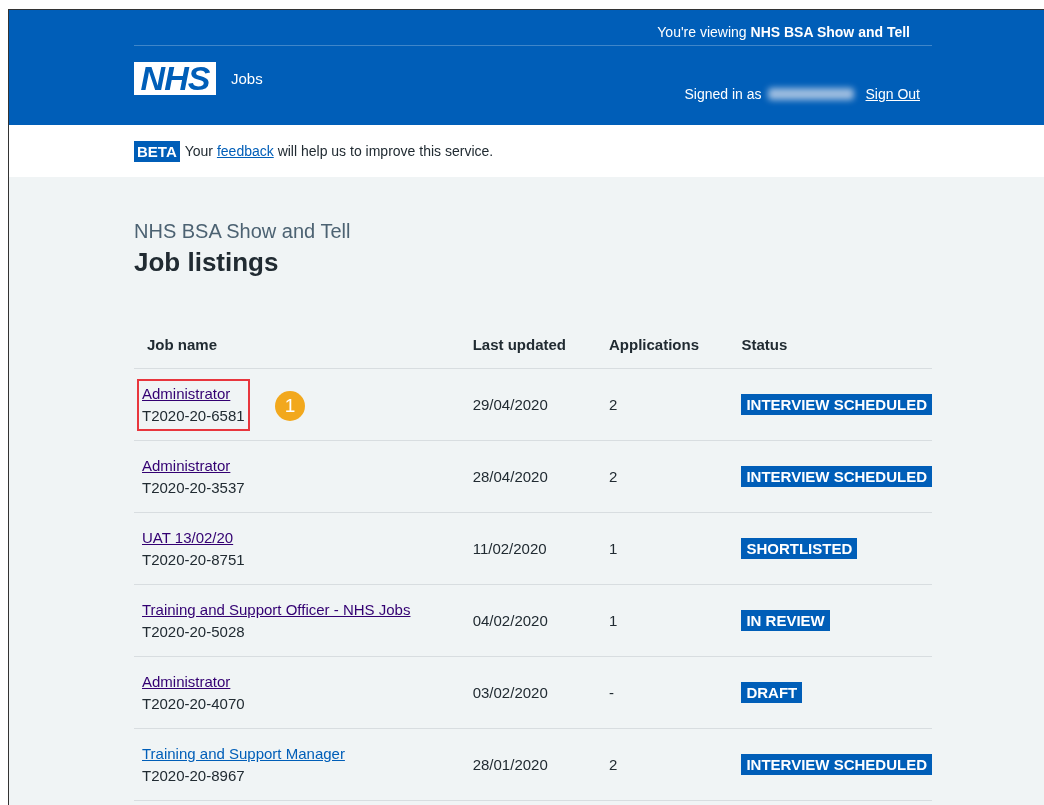 This screenshot has height=805, width=1044. What do you see at coordinates (799, 548) in the screenshot?
I see `status-tag: SHORTLISTED` at bounding box center [799, 548].